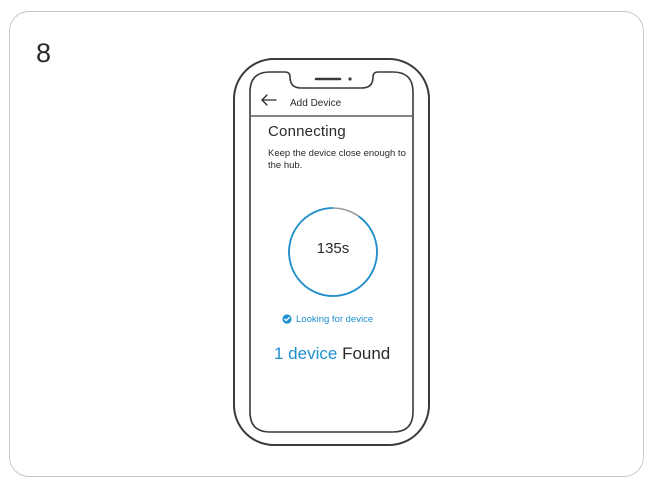 This screenshot has height=485, width=653. Describe the element at coordinates (337, 159) in the screenshot. I see `instruction-text: Keep the device close enough to the hub.` at that location.